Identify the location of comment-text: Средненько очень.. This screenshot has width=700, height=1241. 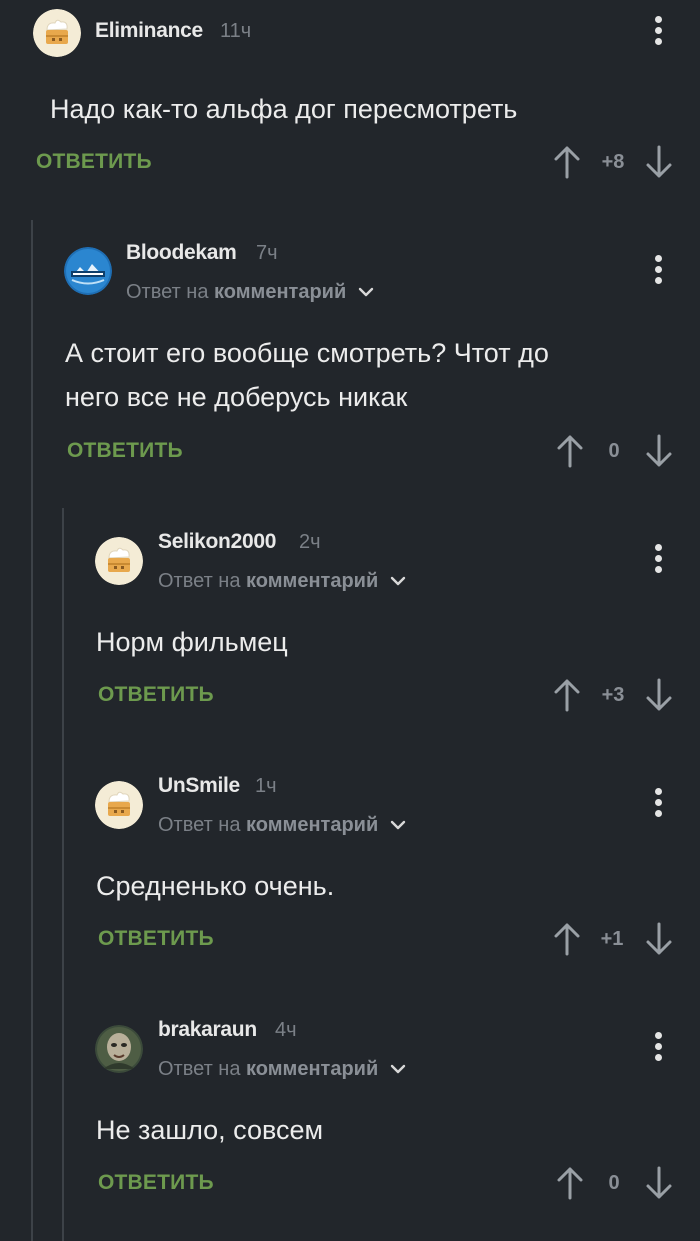
(215, 886).